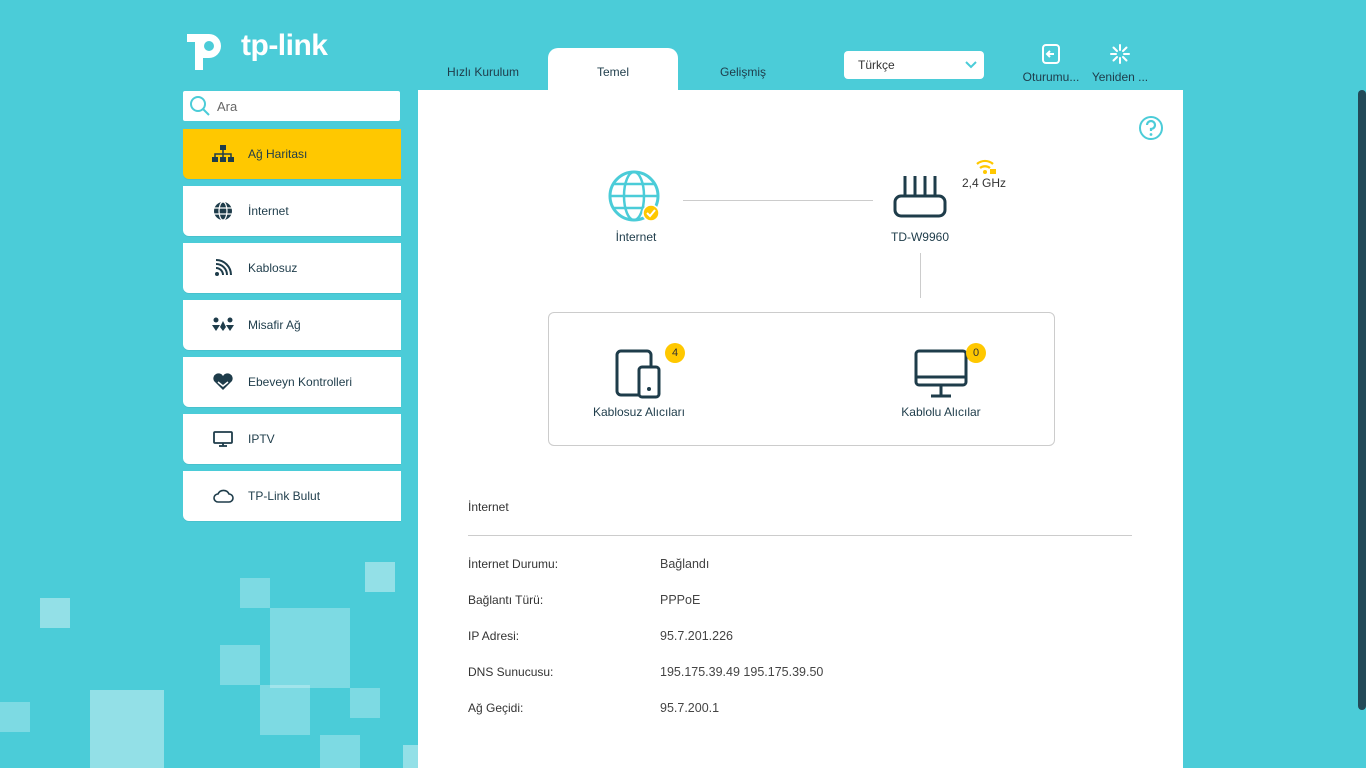 This screenshot has width=1366, height=768. I want to click on sidebar-item-label: IPTV, so click(261, 439).